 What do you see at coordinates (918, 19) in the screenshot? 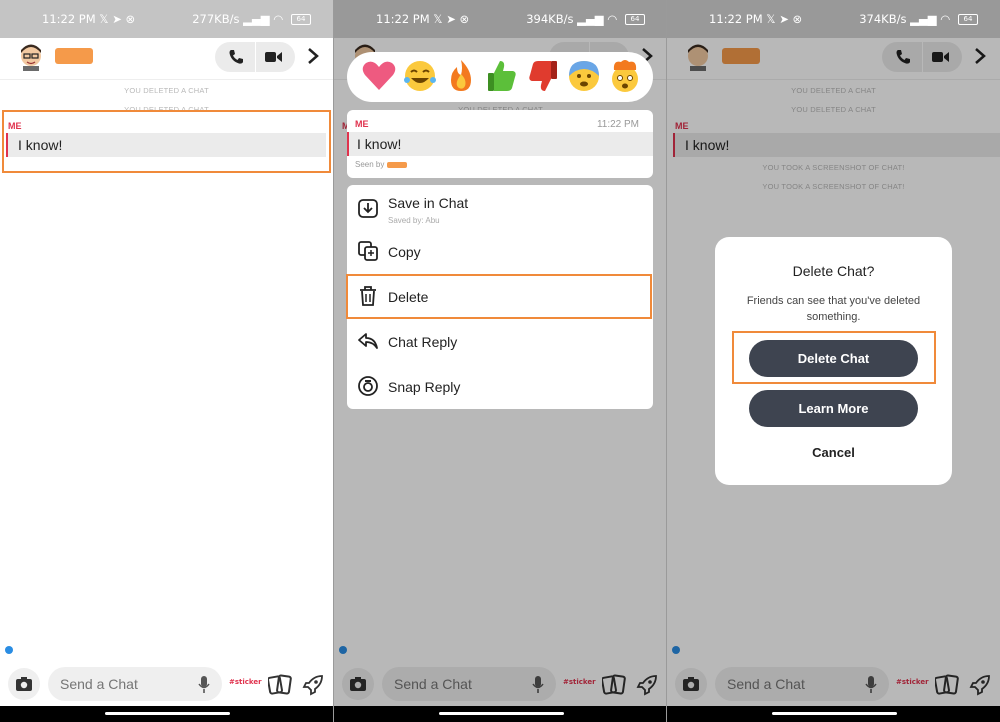
I see `status-right: 374KB/s ▂▄▆ ◠ 64` at bounding box center [918, 19].